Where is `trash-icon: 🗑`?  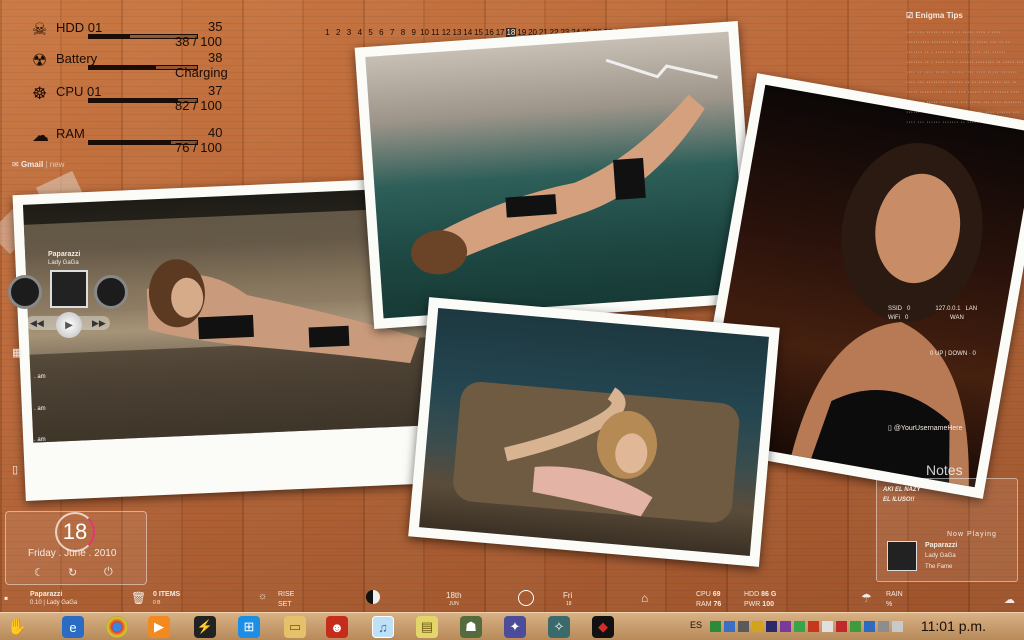
trash-icon: 🗑 is located at coordinates (138, 598).